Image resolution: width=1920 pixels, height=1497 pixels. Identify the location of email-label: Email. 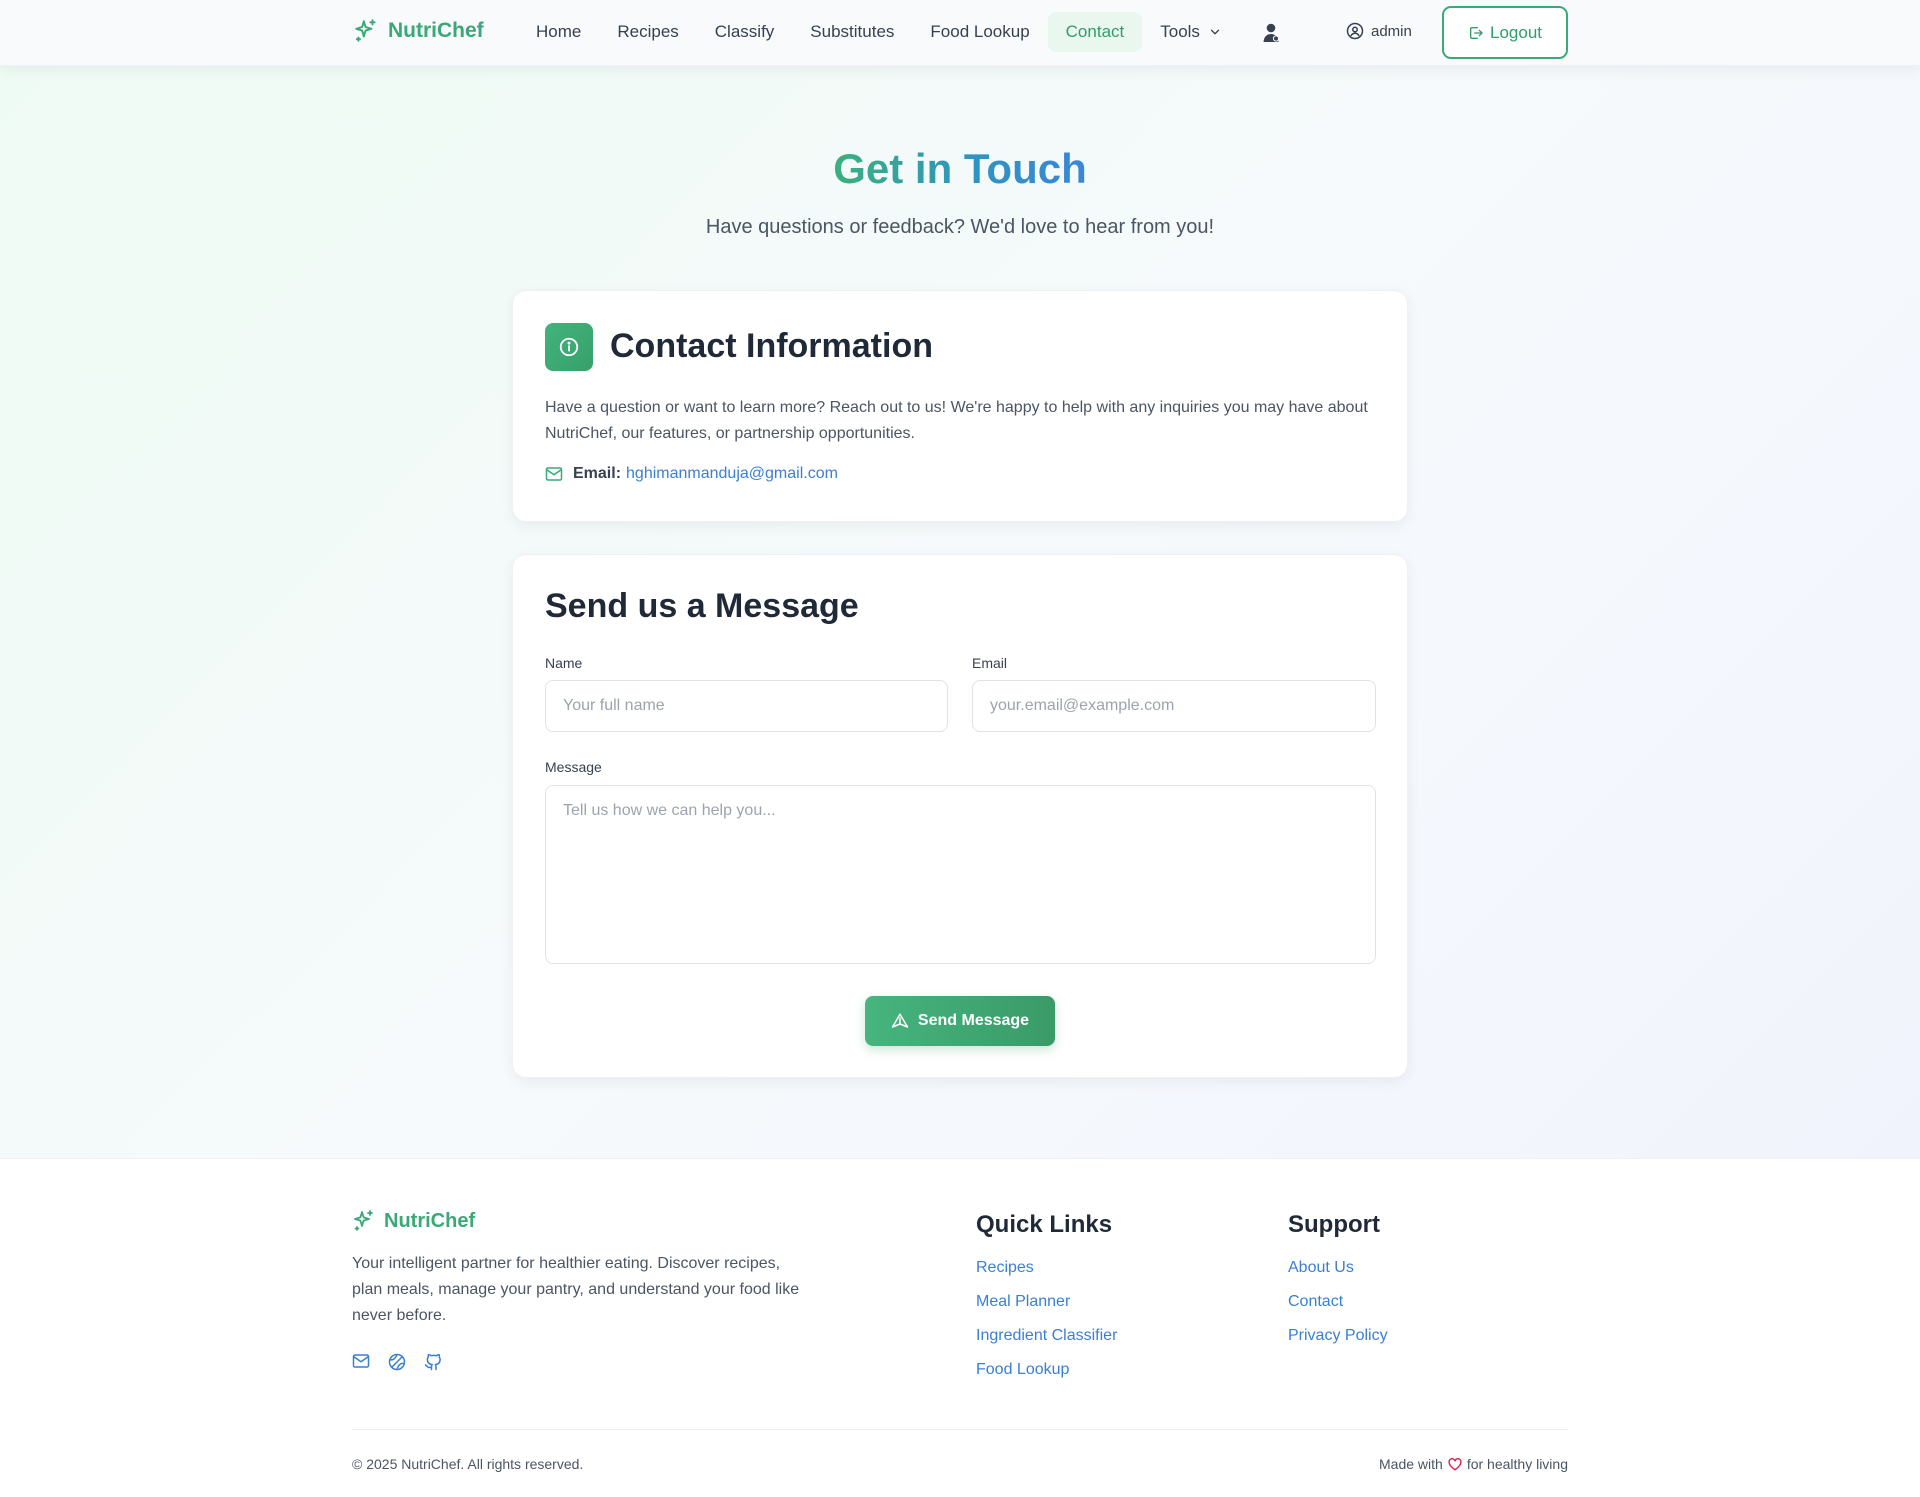
(990, 663).